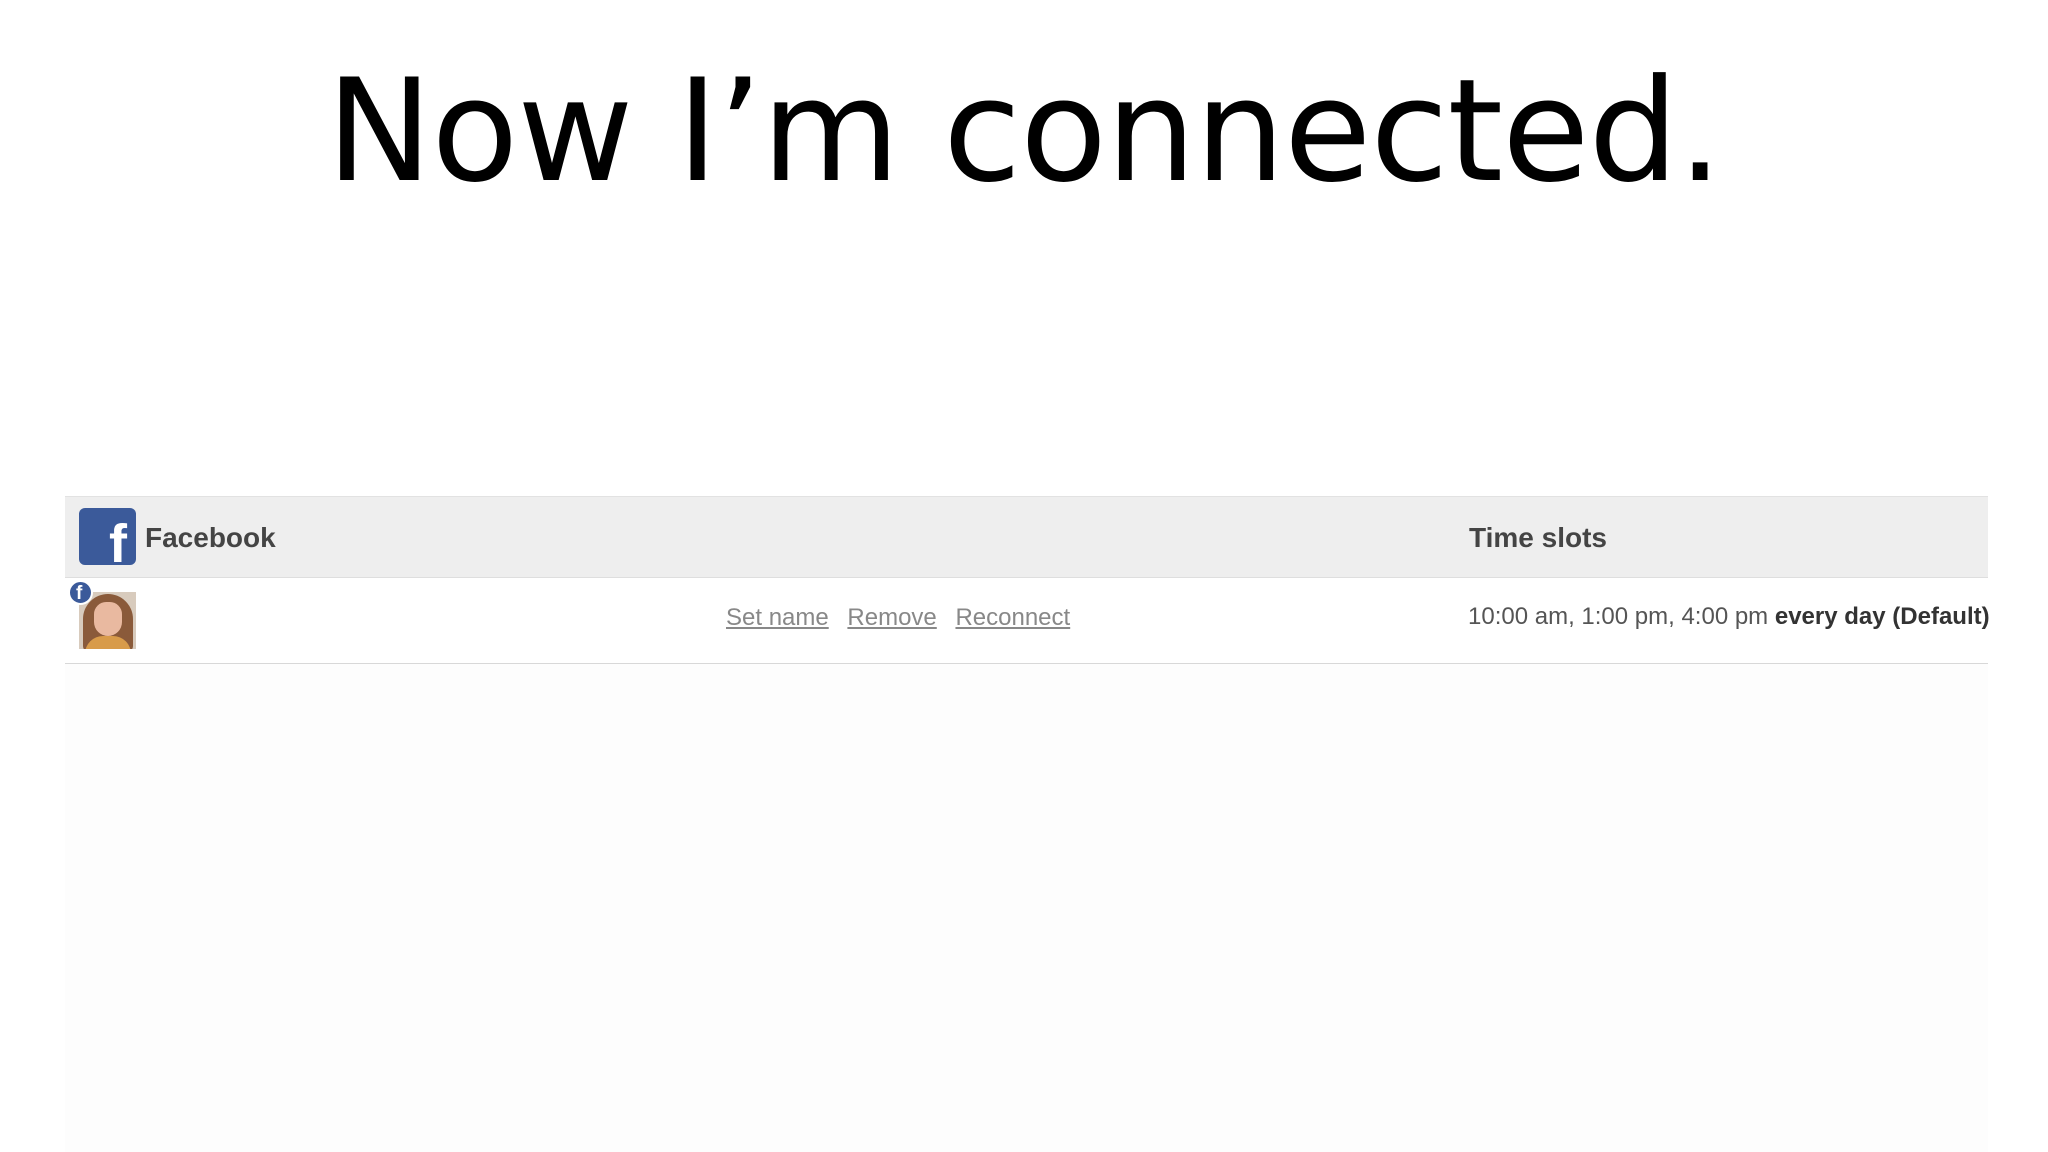 The height and width of the screenshot is (1152, 2048). Describe the element at coordinates (777, 617) in the screenshot. I see `set-name-link: Set name` at that location.